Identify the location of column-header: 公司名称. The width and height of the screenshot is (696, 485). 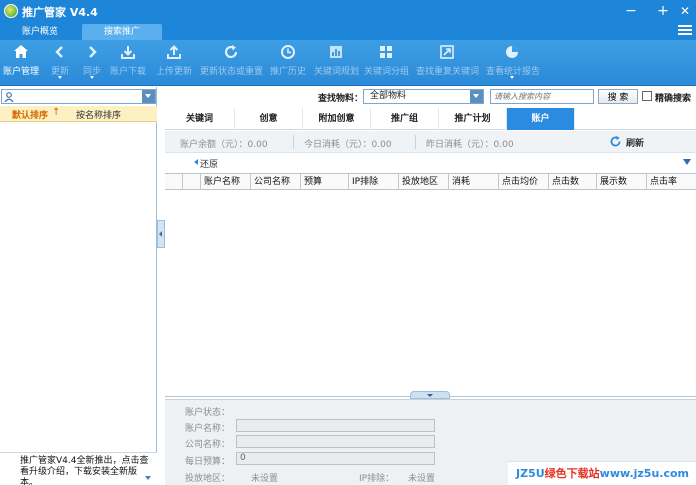
(276, 182).